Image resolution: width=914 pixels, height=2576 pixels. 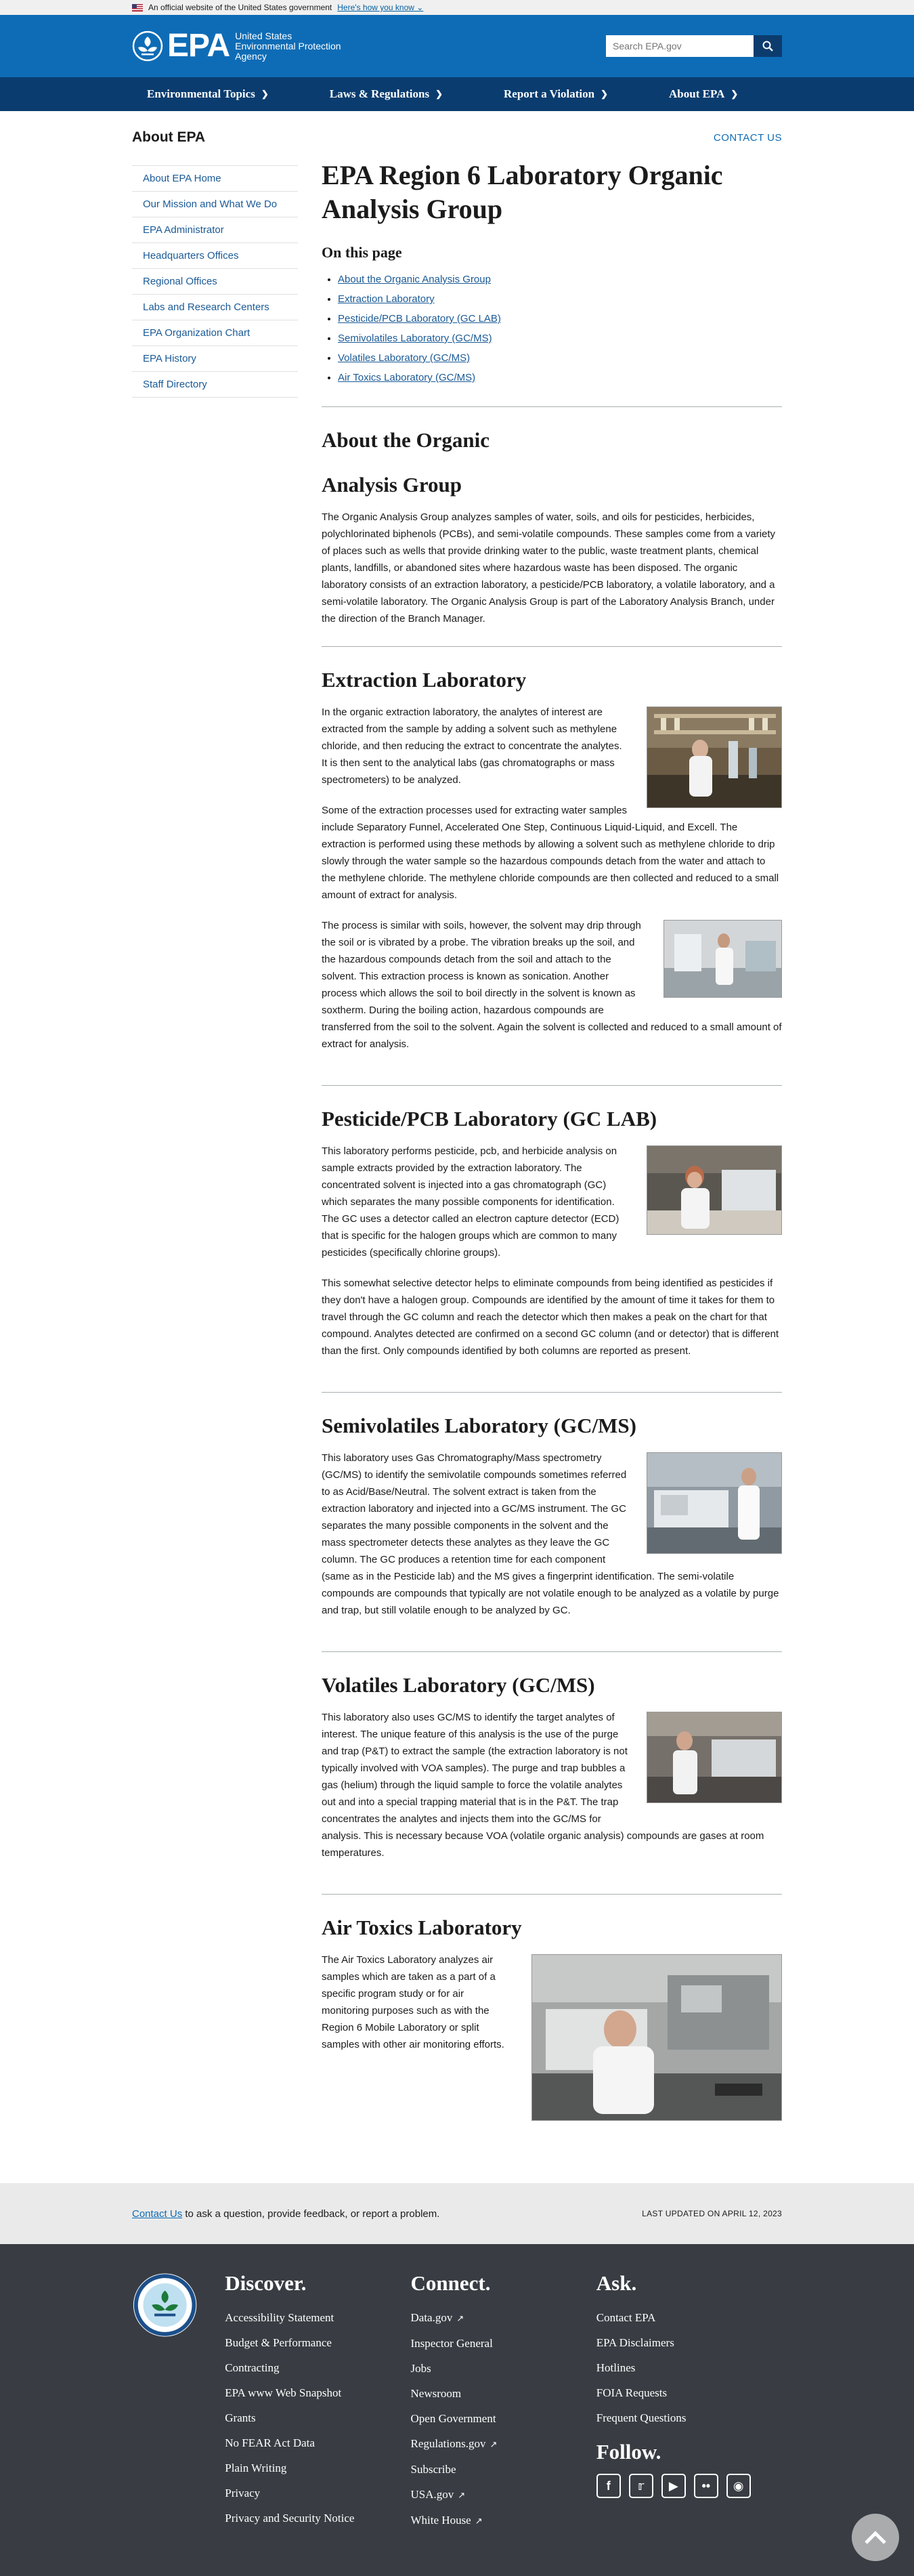 I want to click on nav-about-epa: About EPA ❯, so click(x=703, y=94).